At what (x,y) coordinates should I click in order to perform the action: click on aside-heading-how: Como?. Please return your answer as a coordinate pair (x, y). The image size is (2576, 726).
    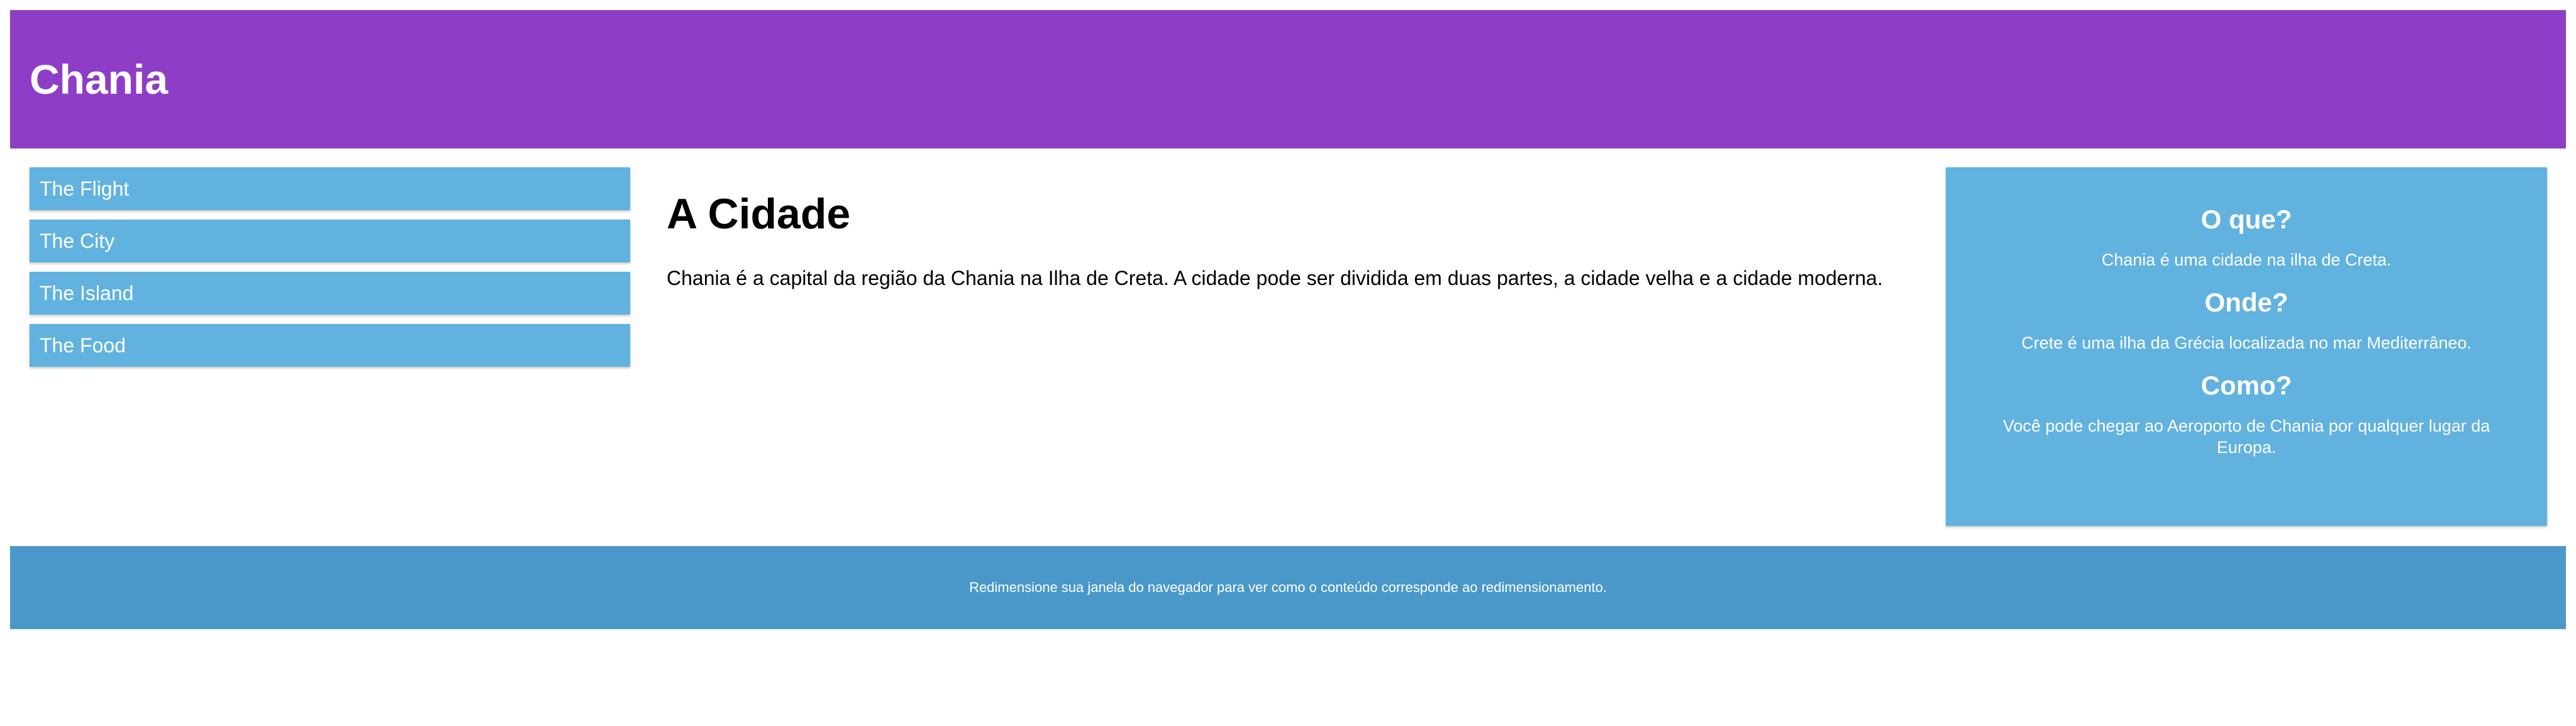
    Looking at the image, I should click on (2246, 385).